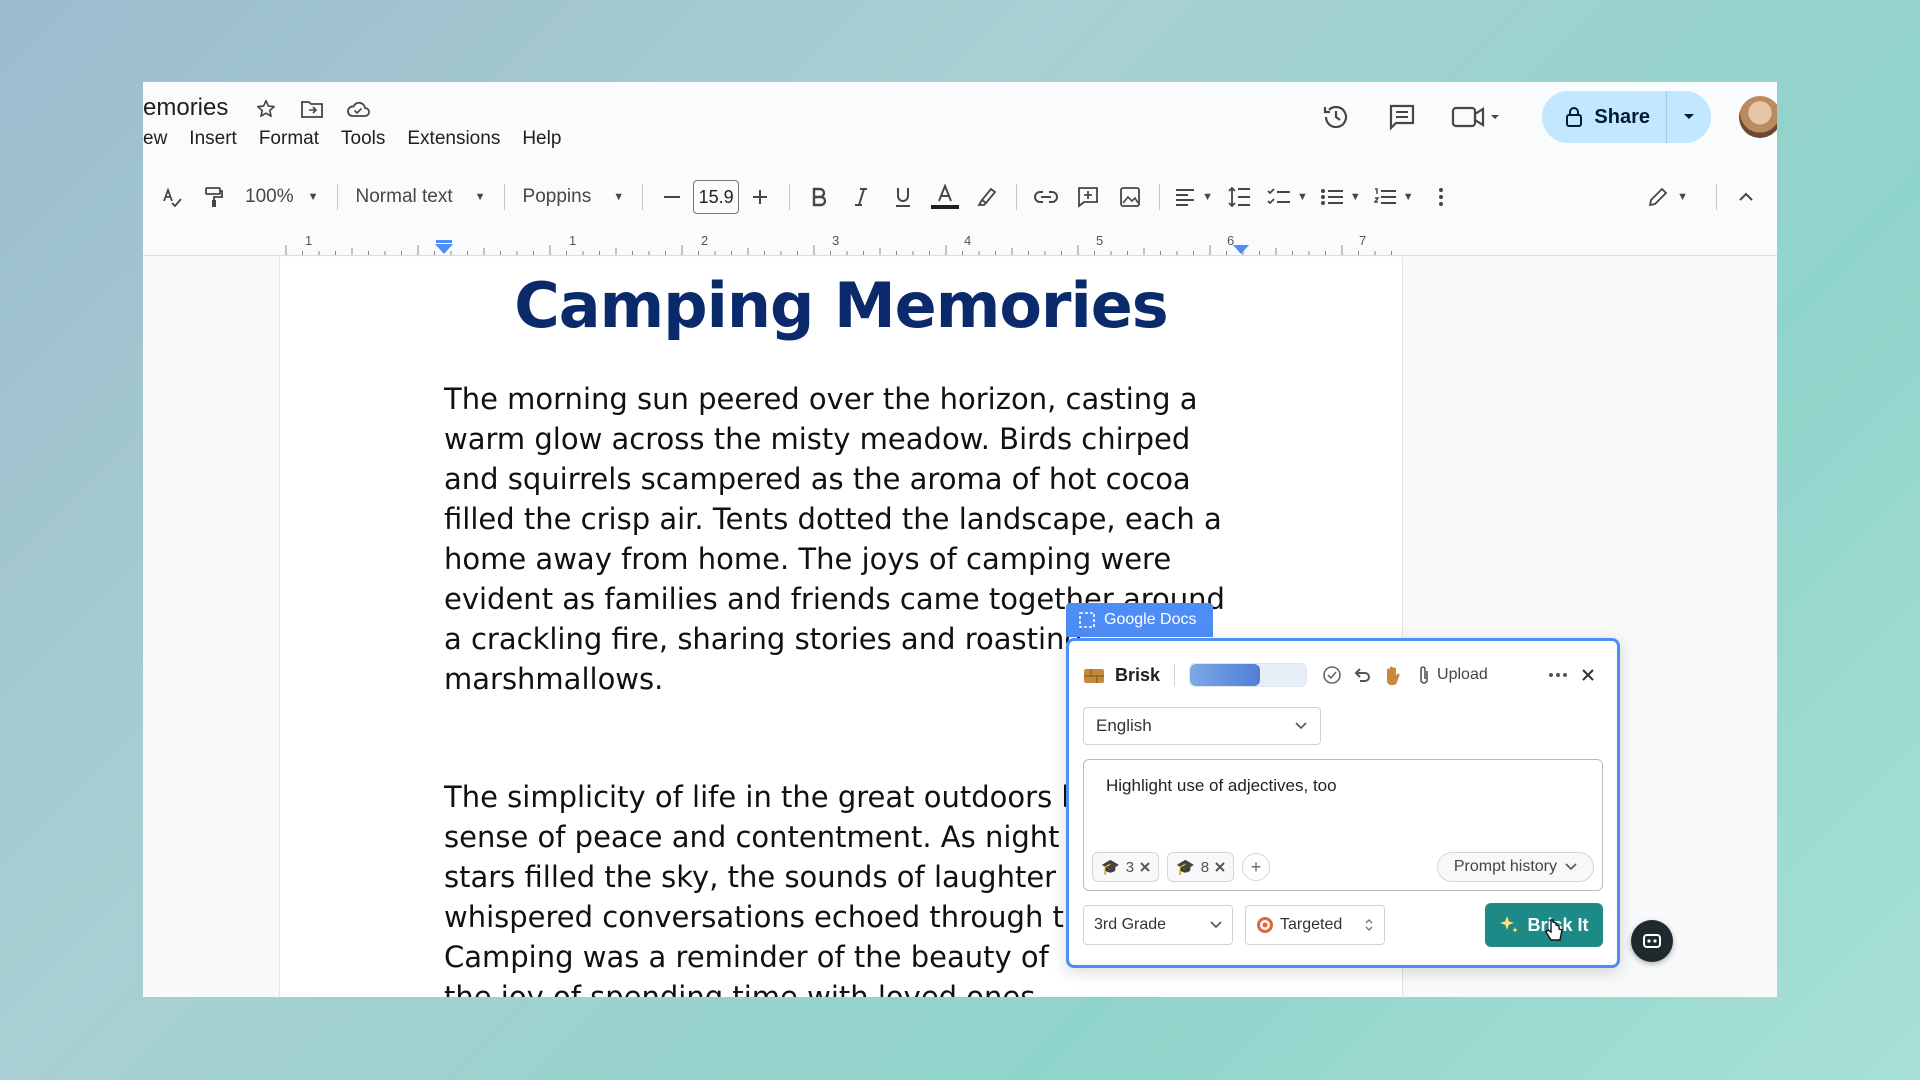  What do you see at coordinates (903, 197) in the screenshot?
I see `underline-icon` at bounding box center [903, 197].